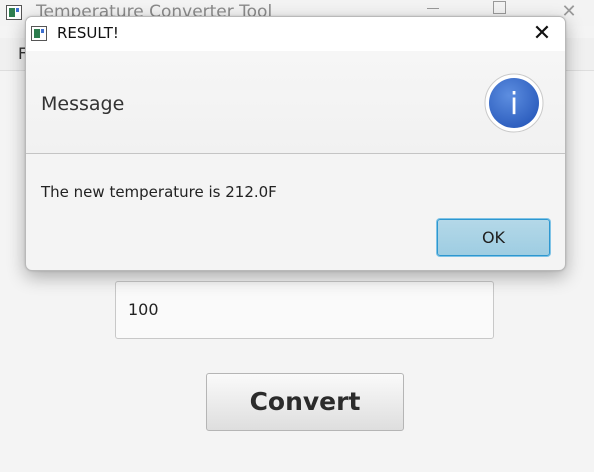 This screenshot has height=472, width=594. What do you see at coordinates (83, 104) in the screenshot?
I see `dialog-header-text: Message` at bounding box center [83, 104].